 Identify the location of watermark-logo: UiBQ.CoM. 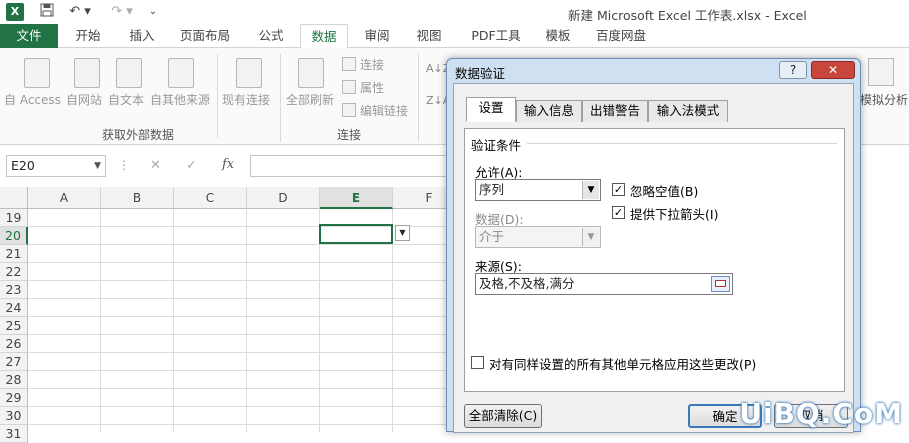
(821, 413).